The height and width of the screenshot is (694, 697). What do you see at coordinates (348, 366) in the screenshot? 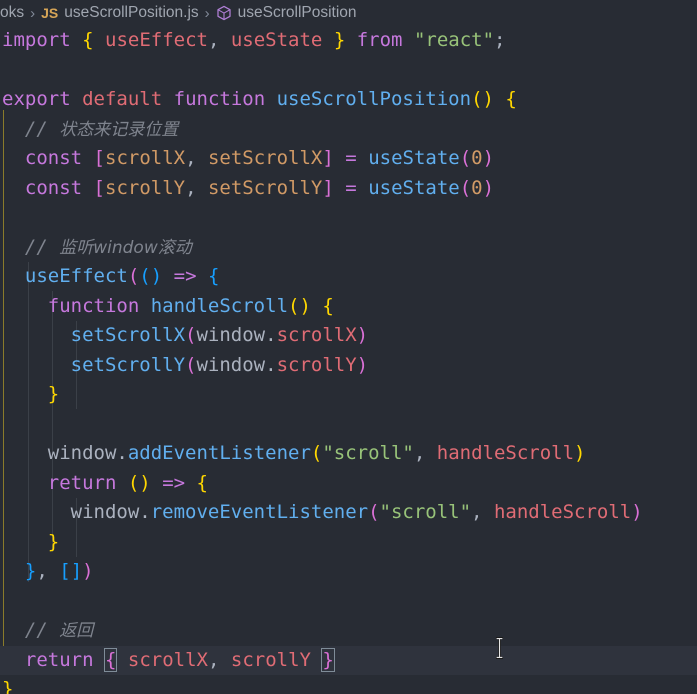
I see `code-line: setScrollY(window.scrollY)` at bounding box center [348, 366].